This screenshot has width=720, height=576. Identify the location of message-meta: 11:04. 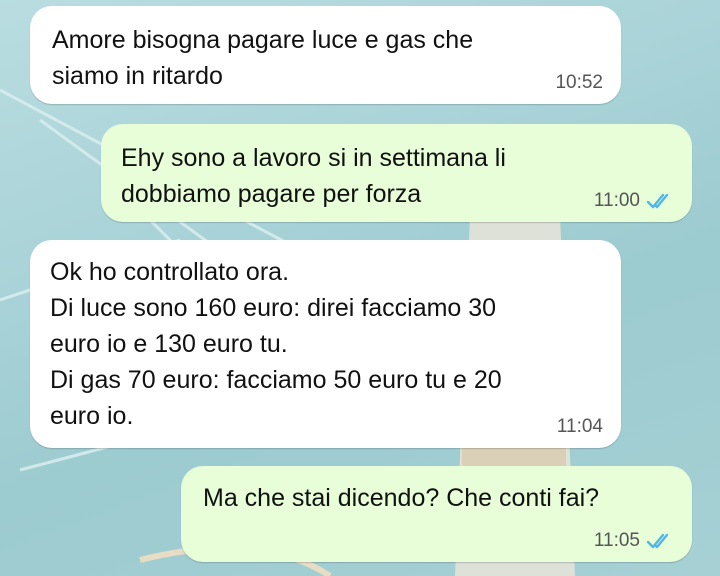
(580, 427).